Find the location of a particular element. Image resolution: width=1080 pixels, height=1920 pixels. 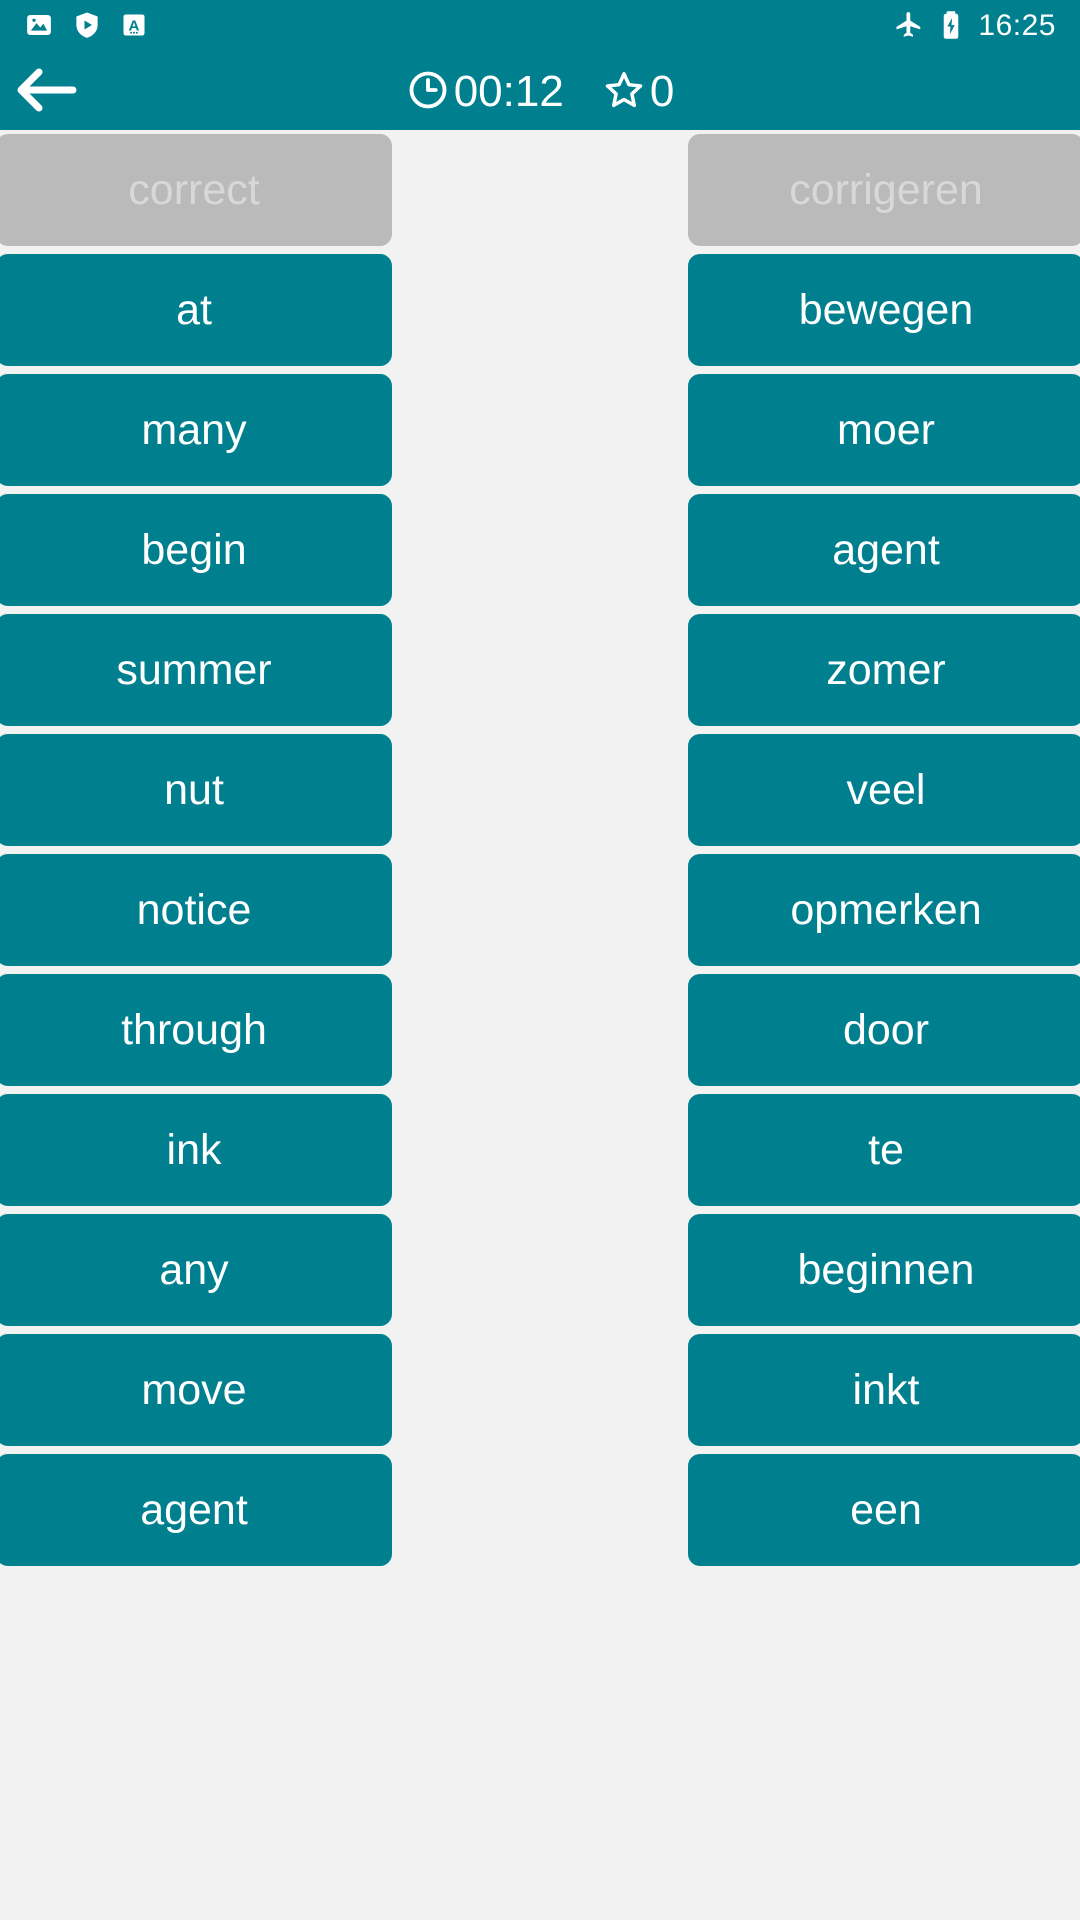

translation-card: bewegen is located at coordinates (884, 310).